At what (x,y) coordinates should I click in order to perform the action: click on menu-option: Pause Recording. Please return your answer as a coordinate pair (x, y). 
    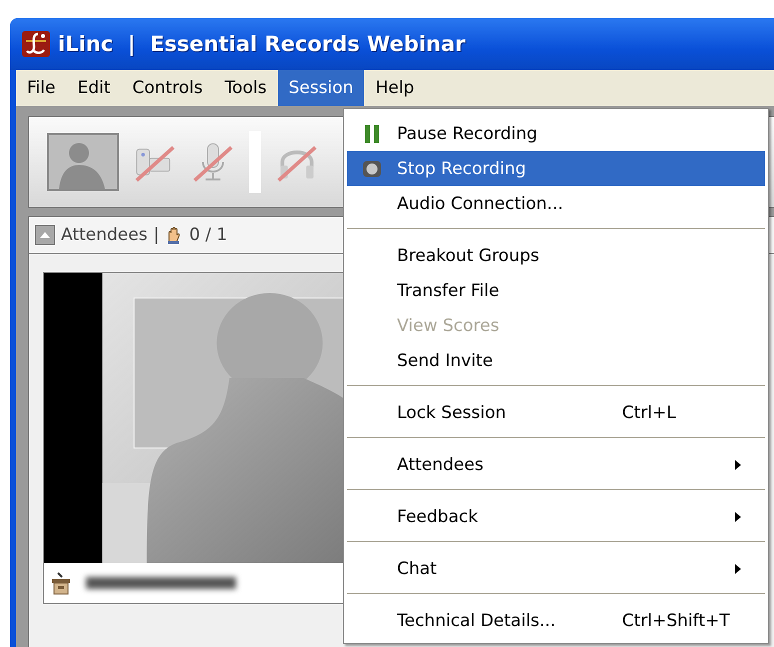
    Looking at the image, I should click on (556, 133).